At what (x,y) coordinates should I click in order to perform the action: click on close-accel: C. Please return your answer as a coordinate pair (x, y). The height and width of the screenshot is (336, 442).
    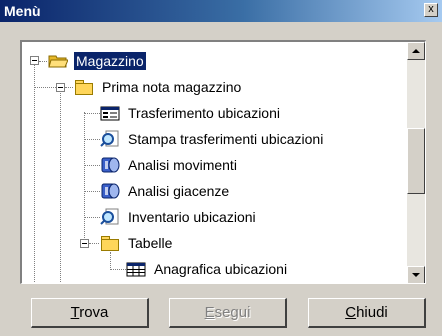
    Looking at the image, I should click on (351, 312).